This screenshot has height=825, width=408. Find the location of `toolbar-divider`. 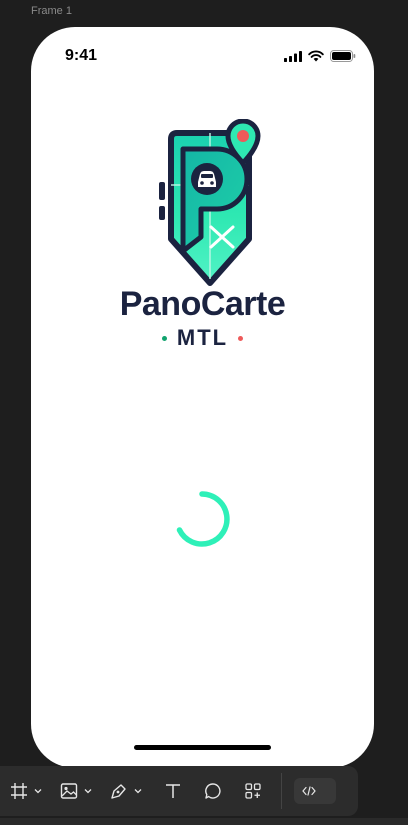

toolbar-divider is located at coordinates (281, 791).